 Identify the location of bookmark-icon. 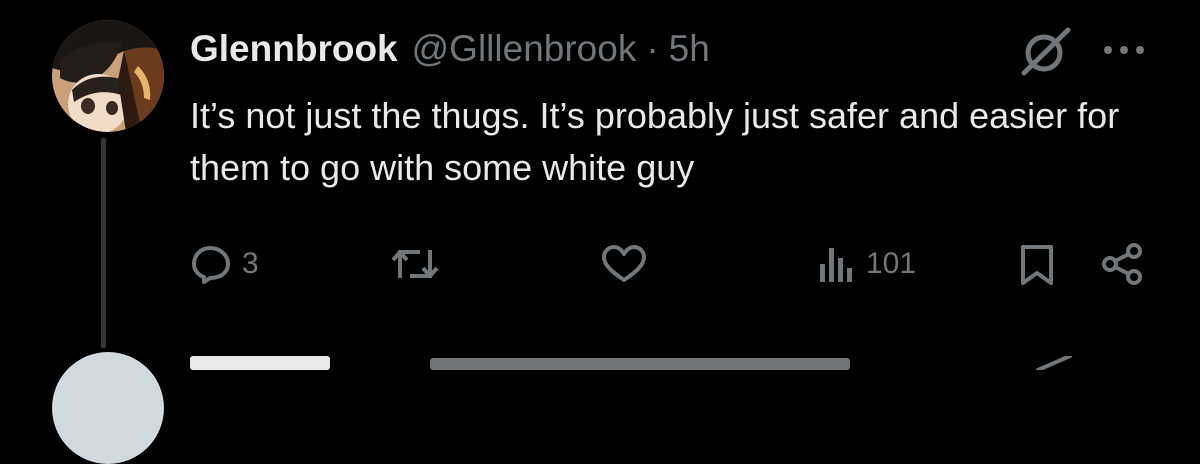
(1037, 265).